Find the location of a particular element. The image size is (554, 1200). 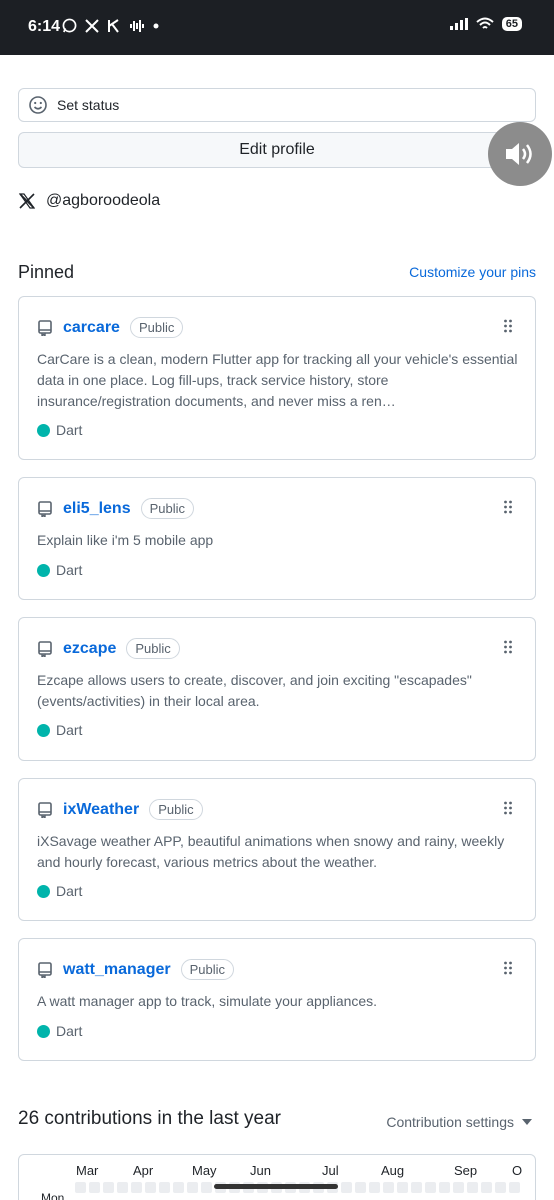

battery-indicator: 65 is located at coordinates (511, 24).